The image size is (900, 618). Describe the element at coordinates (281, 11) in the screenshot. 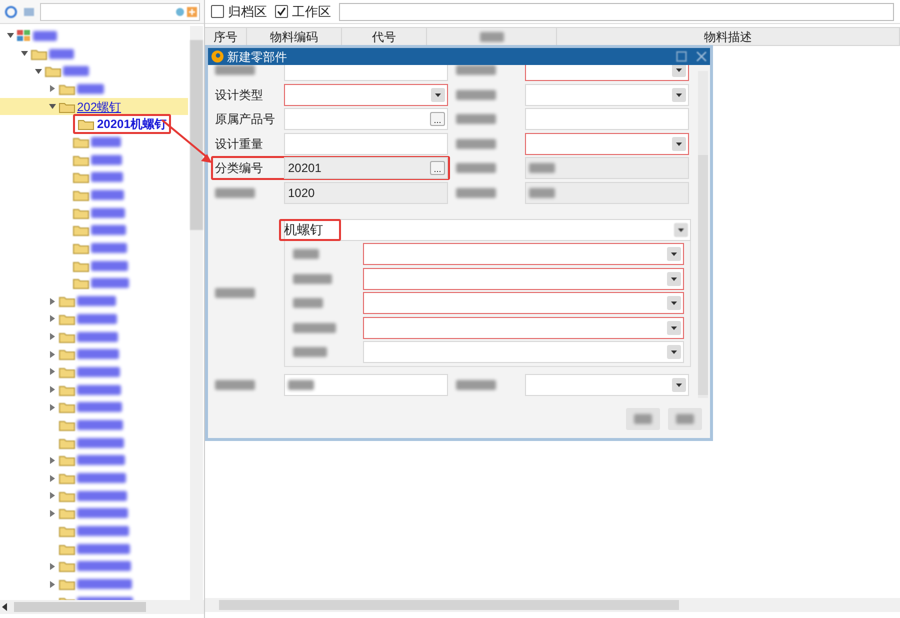

I see `checked-checkbox` at that location.